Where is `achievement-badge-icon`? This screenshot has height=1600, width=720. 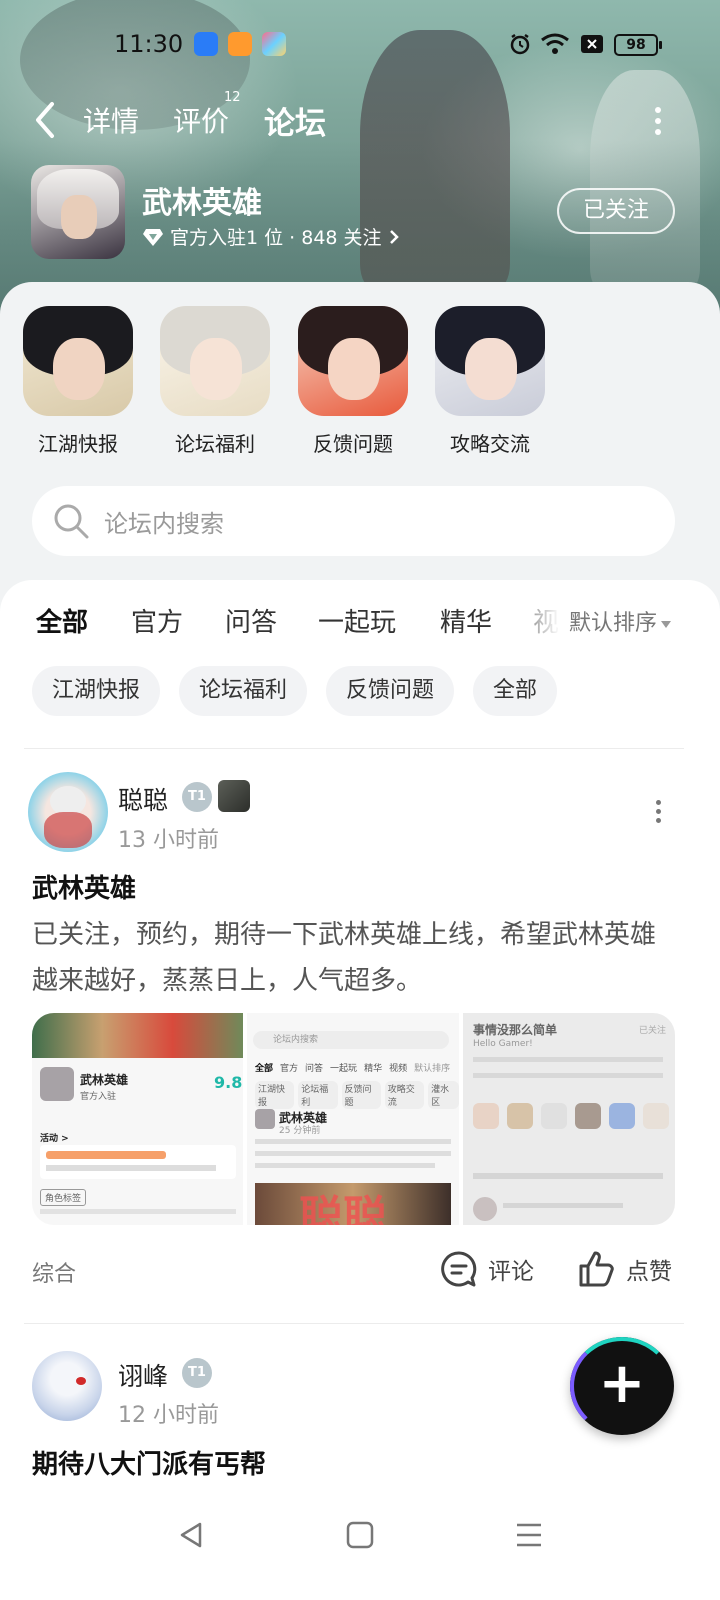 achievement-badge-icon is located at coordinates (234, 796).